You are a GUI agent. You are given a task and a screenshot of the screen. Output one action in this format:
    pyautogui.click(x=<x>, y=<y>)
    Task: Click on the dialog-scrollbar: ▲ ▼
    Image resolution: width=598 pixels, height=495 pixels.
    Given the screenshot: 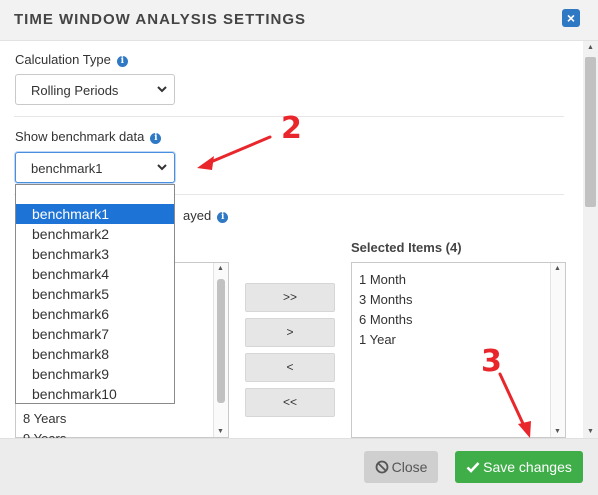 What is the action you would take?
    pyautogui.click(x=590, y=239)
    